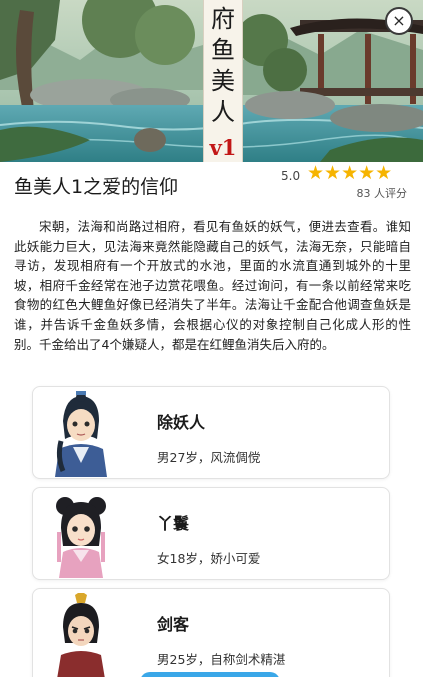  I want to click on title-plaque: 府 鱼 美 人 v1, so click(223, 81).